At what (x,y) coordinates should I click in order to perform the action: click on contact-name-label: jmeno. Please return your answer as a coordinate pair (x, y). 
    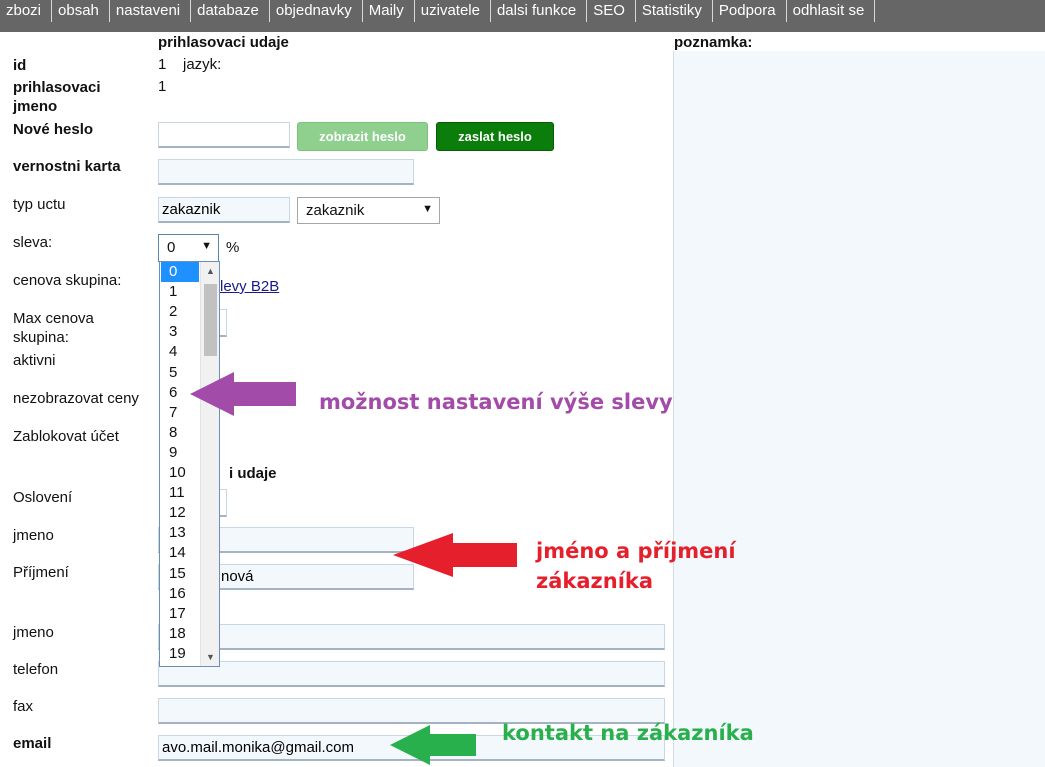
    Looking at the image, I should click on (33, 632).